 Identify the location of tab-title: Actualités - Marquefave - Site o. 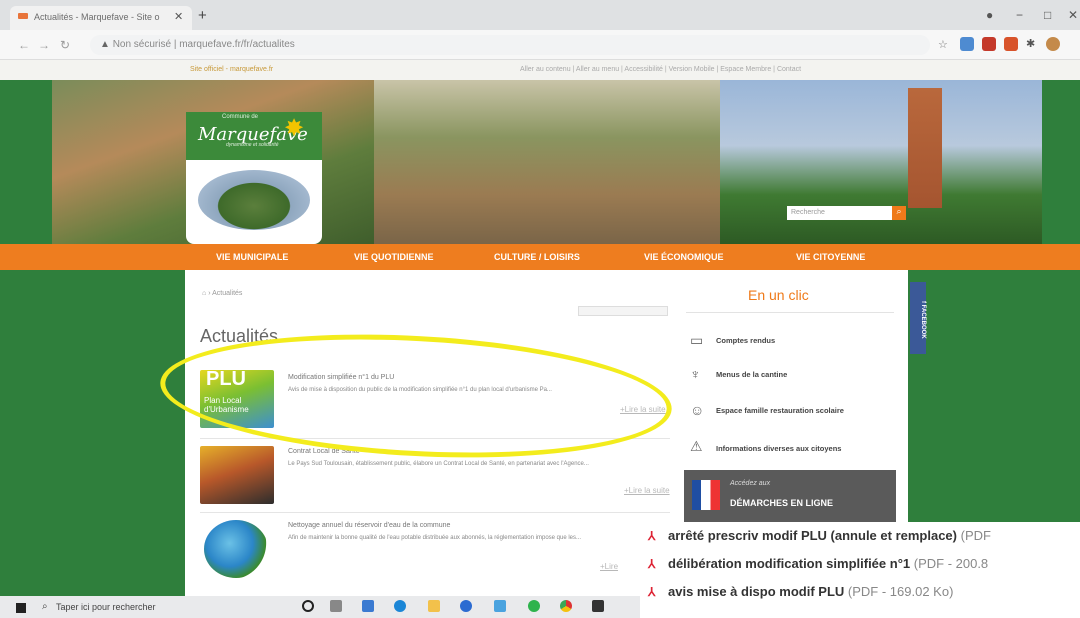
(97, 17).